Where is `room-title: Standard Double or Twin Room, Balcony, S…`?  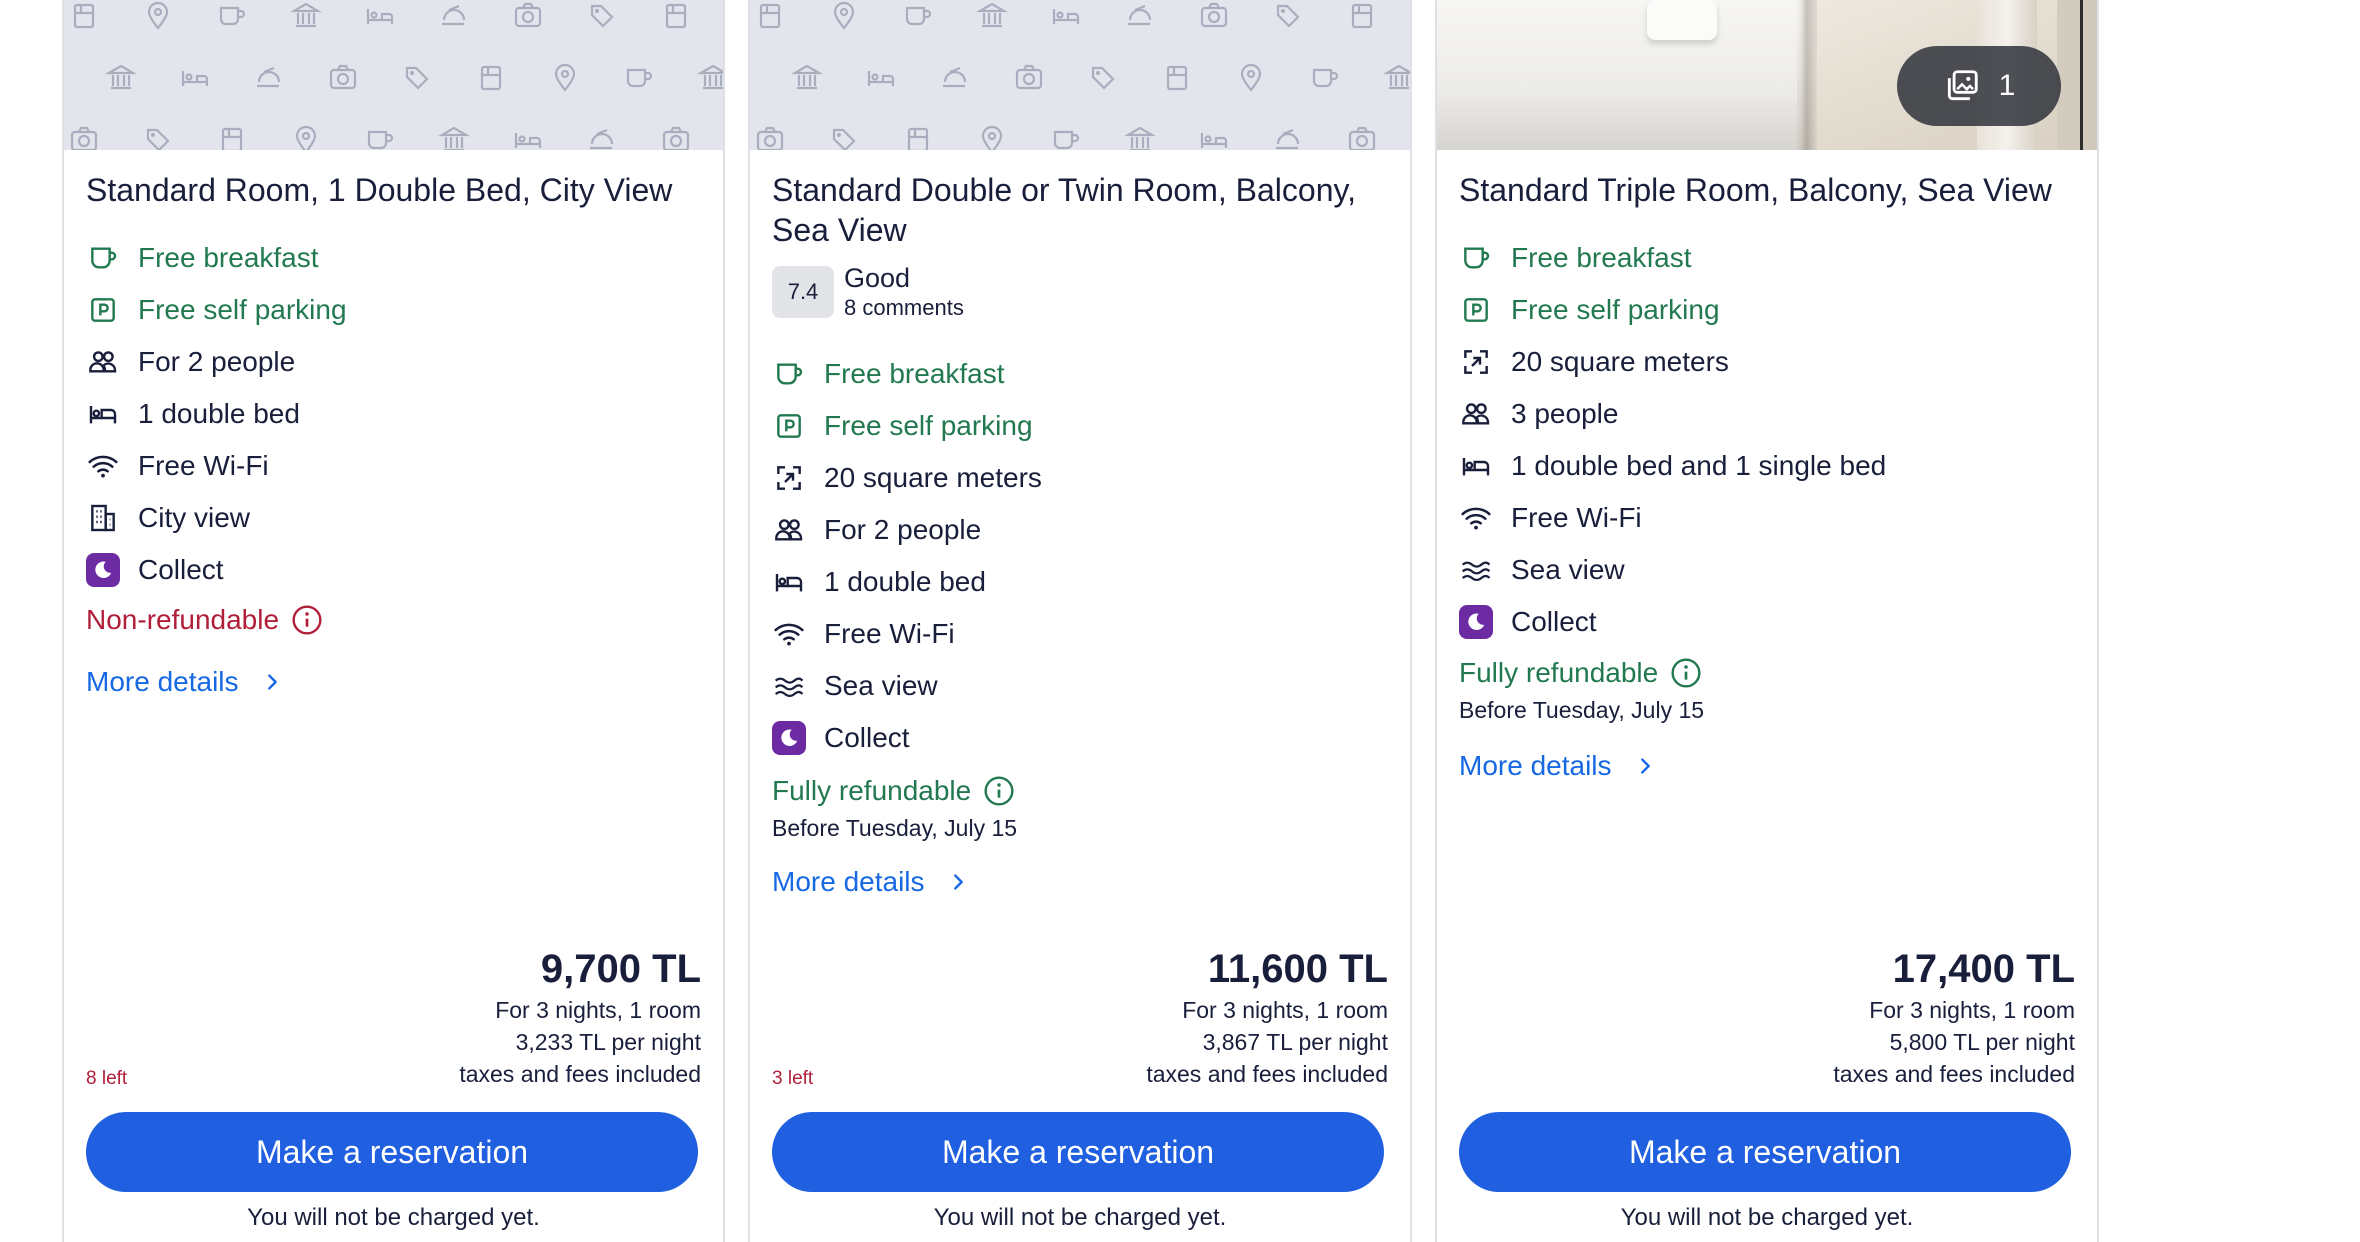
room-title: Standard Double or Twin Room, Balcony, S… is located at coordinates (1064, 210).